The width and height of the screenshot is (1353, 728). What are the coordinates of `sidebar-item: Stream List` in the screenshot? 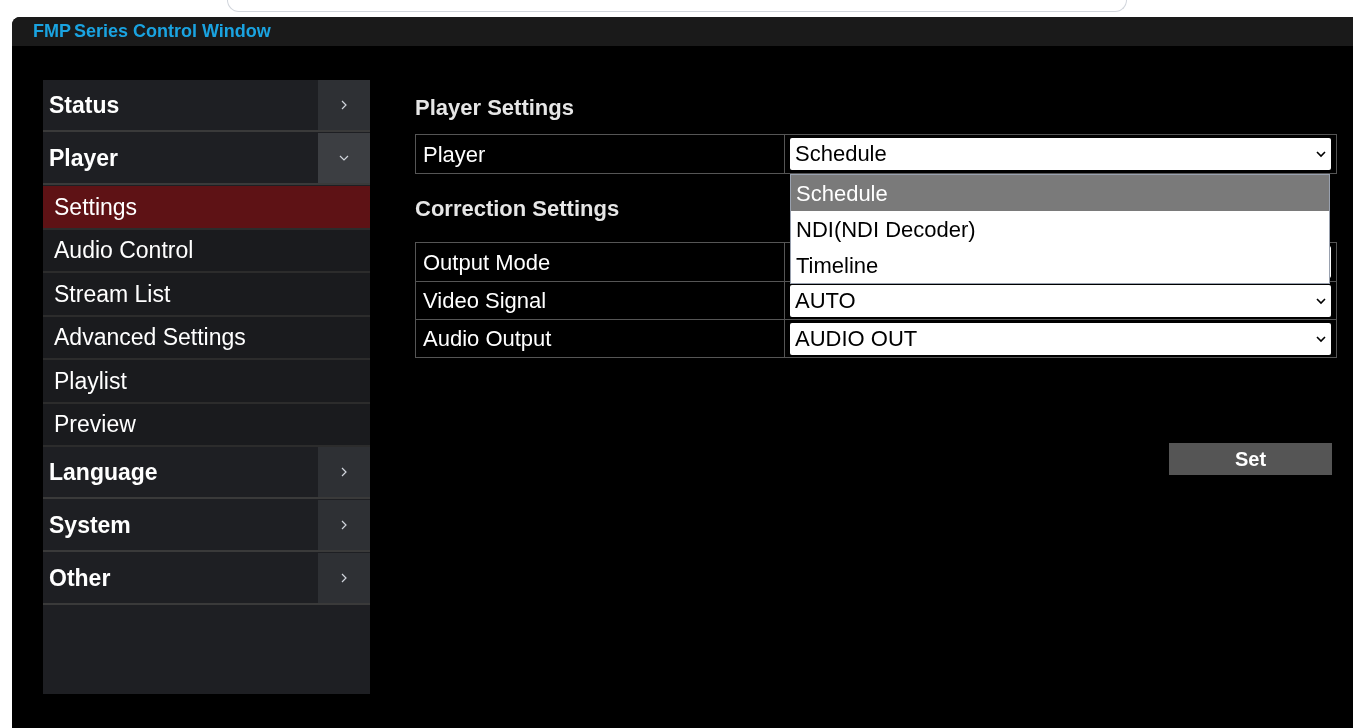 It's located at (206, 295).